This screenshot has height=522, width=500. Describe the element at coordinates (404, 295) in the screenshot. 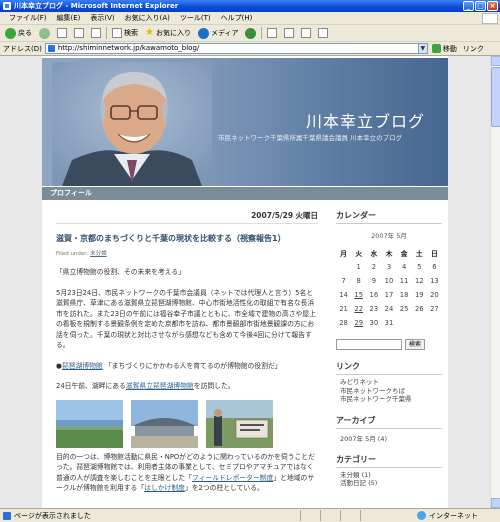

I see `calendar-day: 18` at that location.